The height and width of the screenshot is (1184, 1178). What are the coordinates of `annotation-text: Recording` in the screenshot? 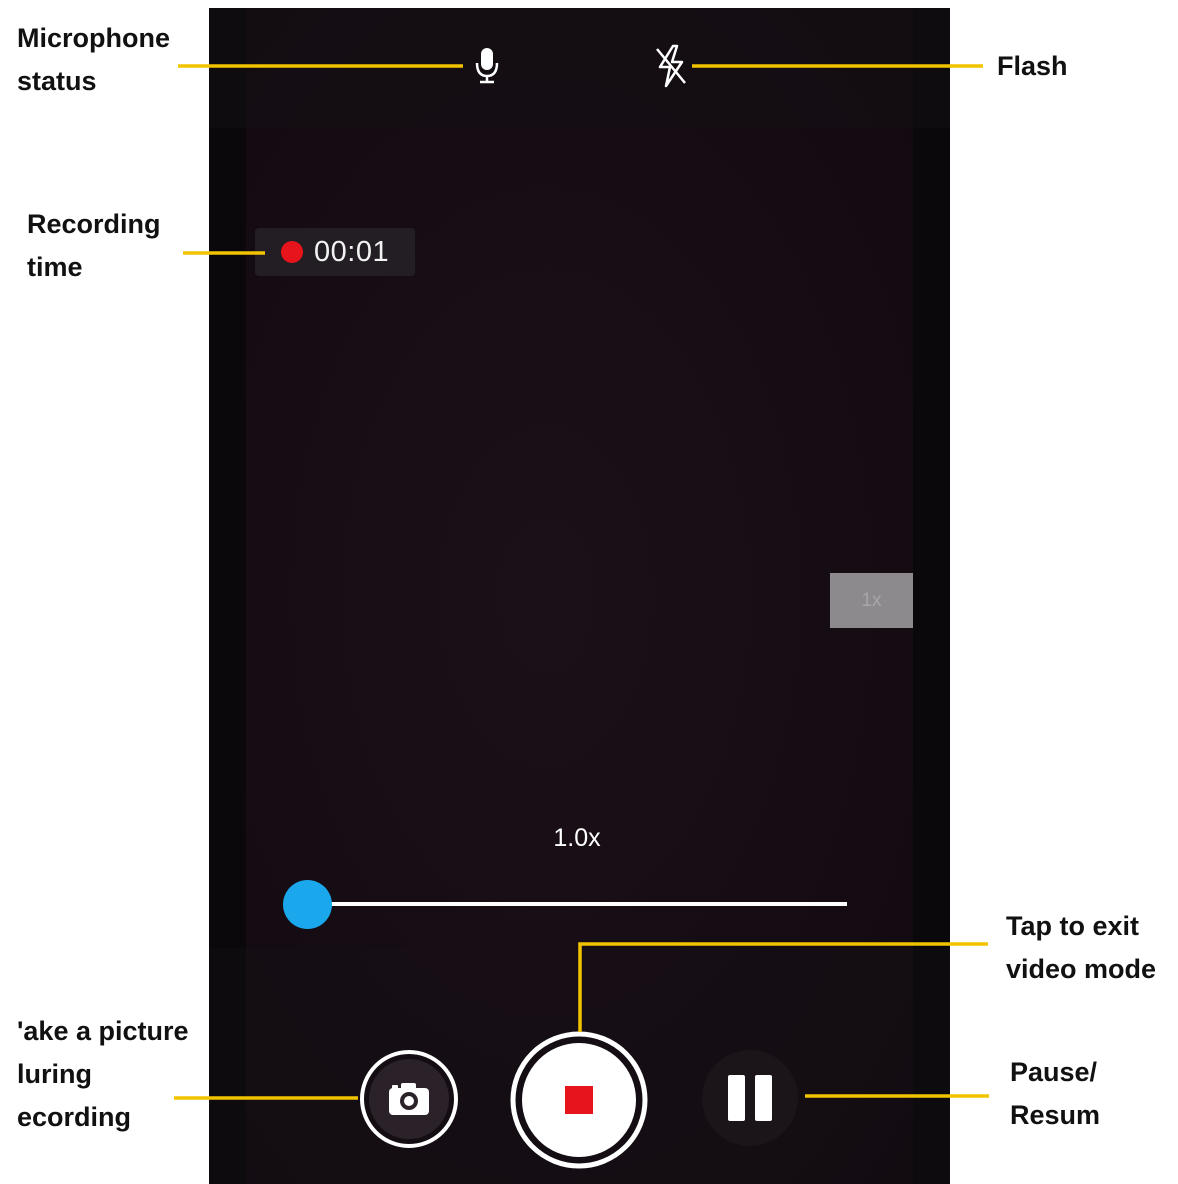 It's located at (94, 224).